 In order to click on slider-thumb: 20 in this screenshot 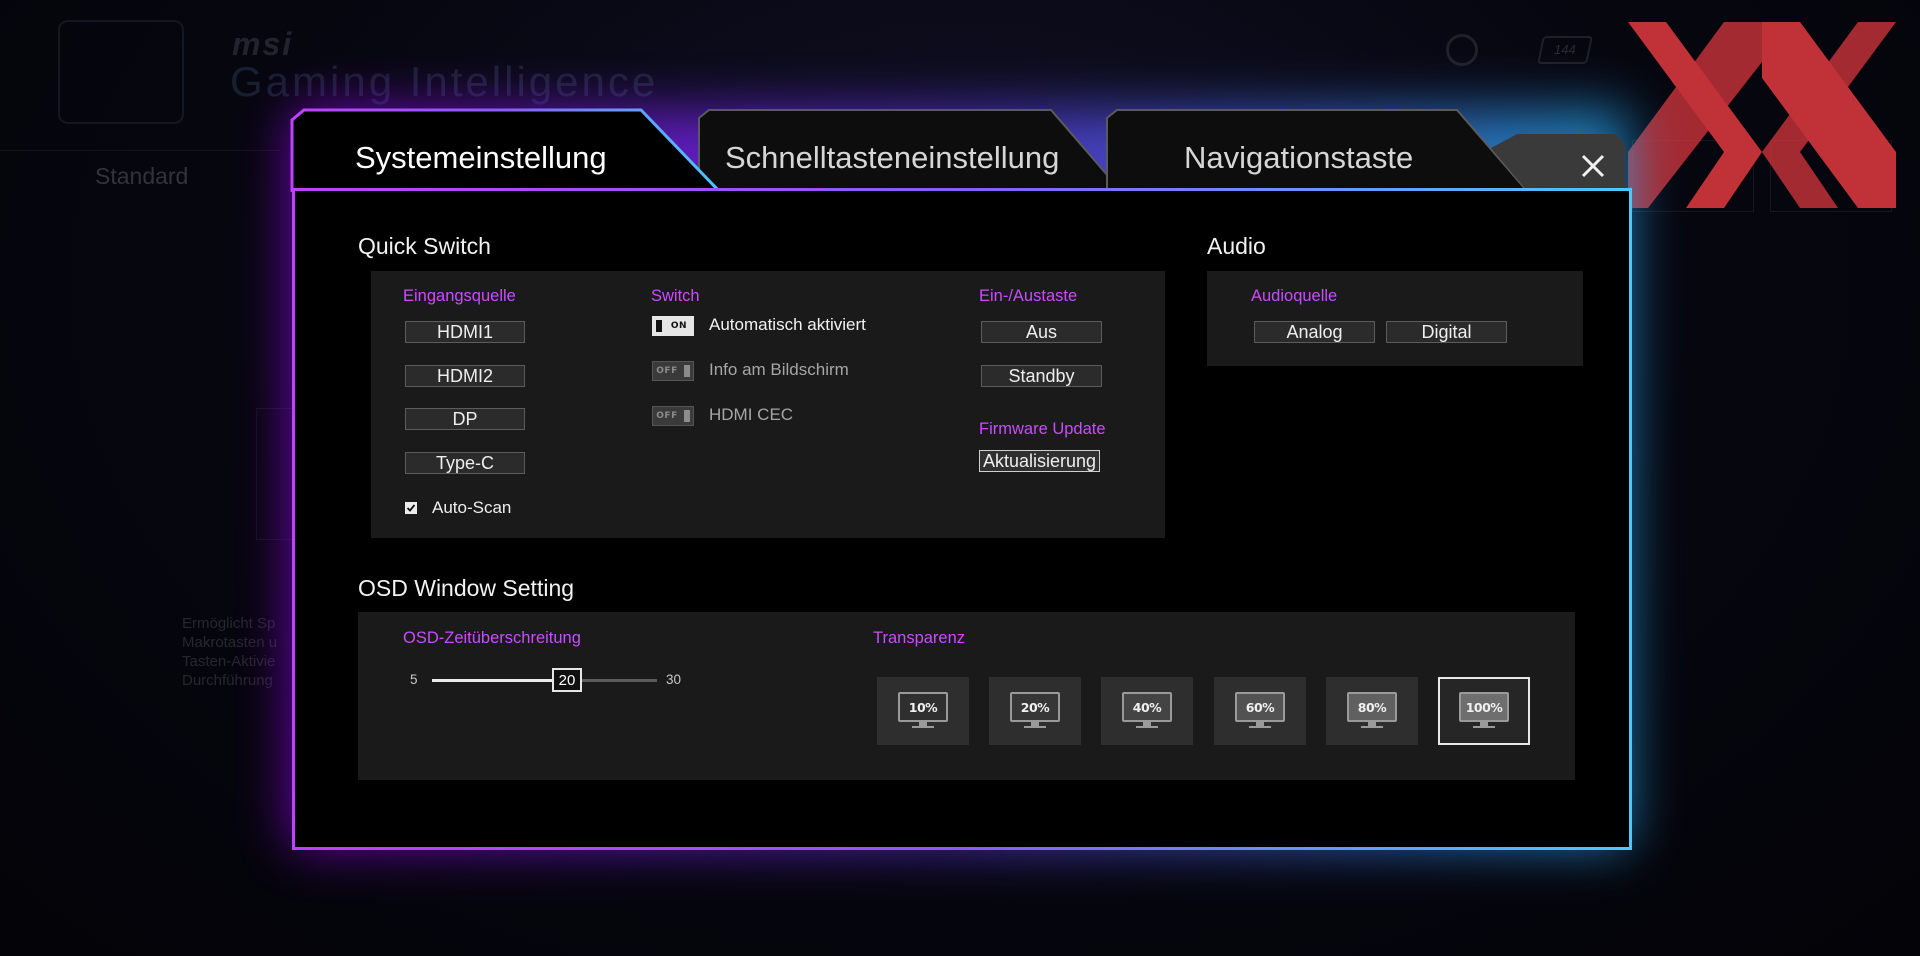, I will do `click(567, 680)`.